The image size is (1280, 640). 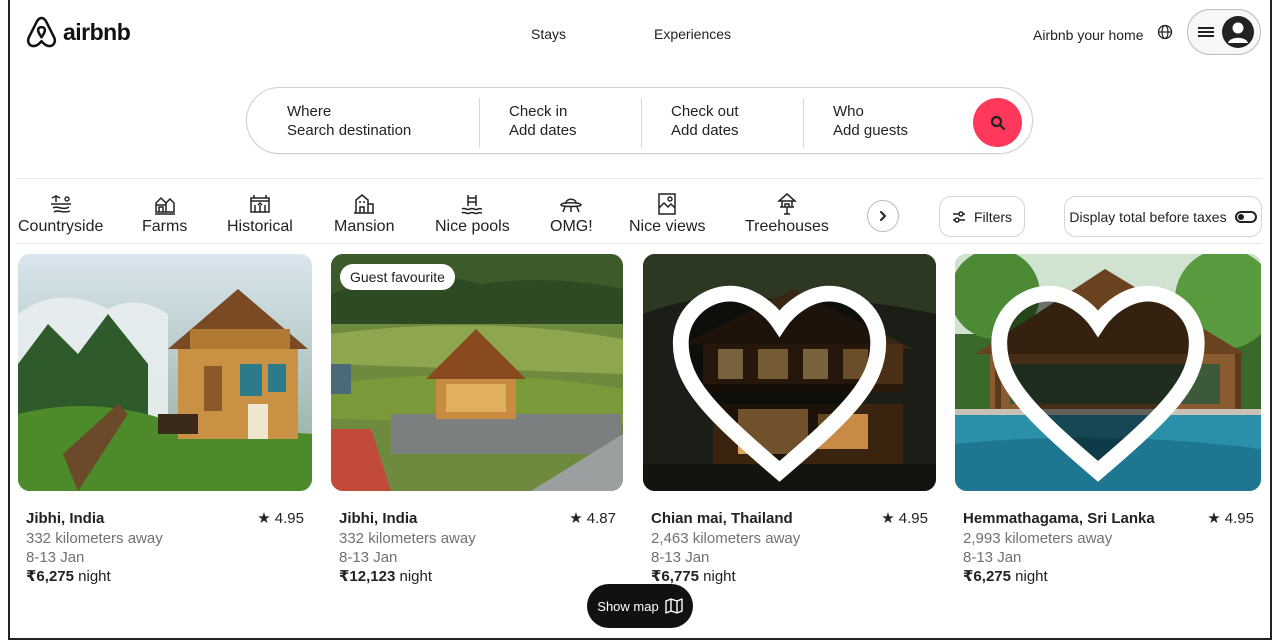 What do you see at coordinates (397, 277) in the screenshot?
I see `guest-favourite-badge: Guest favourite` at bounding box center [397, 277].